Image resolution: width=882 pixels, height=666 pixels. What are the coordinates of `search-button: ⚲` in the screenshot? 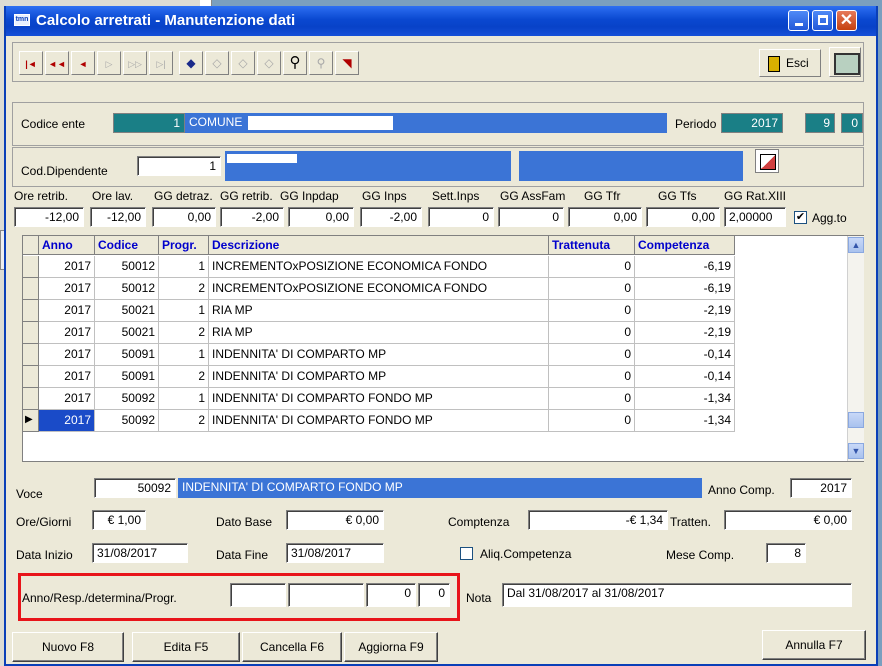 It's located at (295, 63).